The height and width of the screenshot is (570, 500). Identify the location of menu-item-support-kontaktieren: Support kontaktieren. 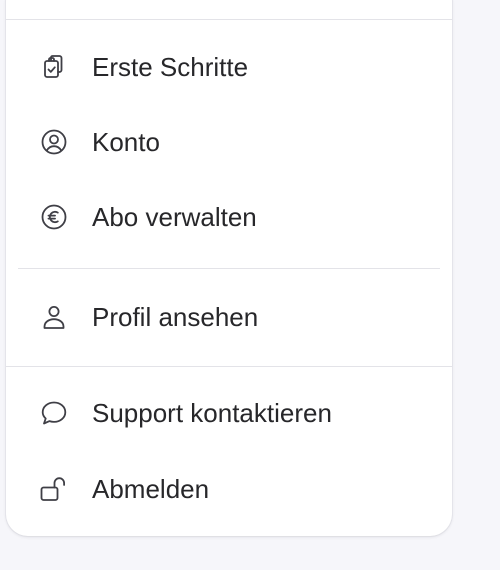
(229, 413).